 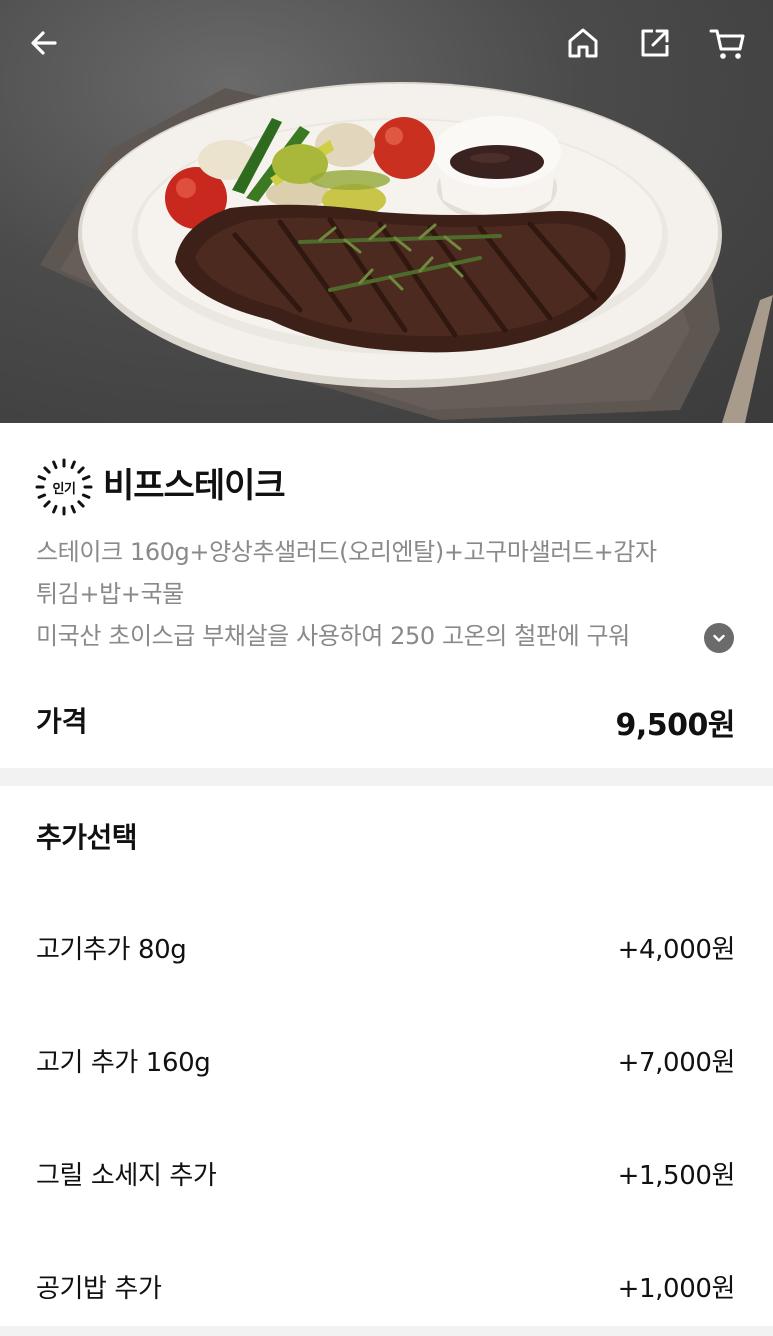 What do you see at coordinates (676, 1063) in the screenshot?
I see `option-price: +7,000원` at bounding box center [676, 1063].